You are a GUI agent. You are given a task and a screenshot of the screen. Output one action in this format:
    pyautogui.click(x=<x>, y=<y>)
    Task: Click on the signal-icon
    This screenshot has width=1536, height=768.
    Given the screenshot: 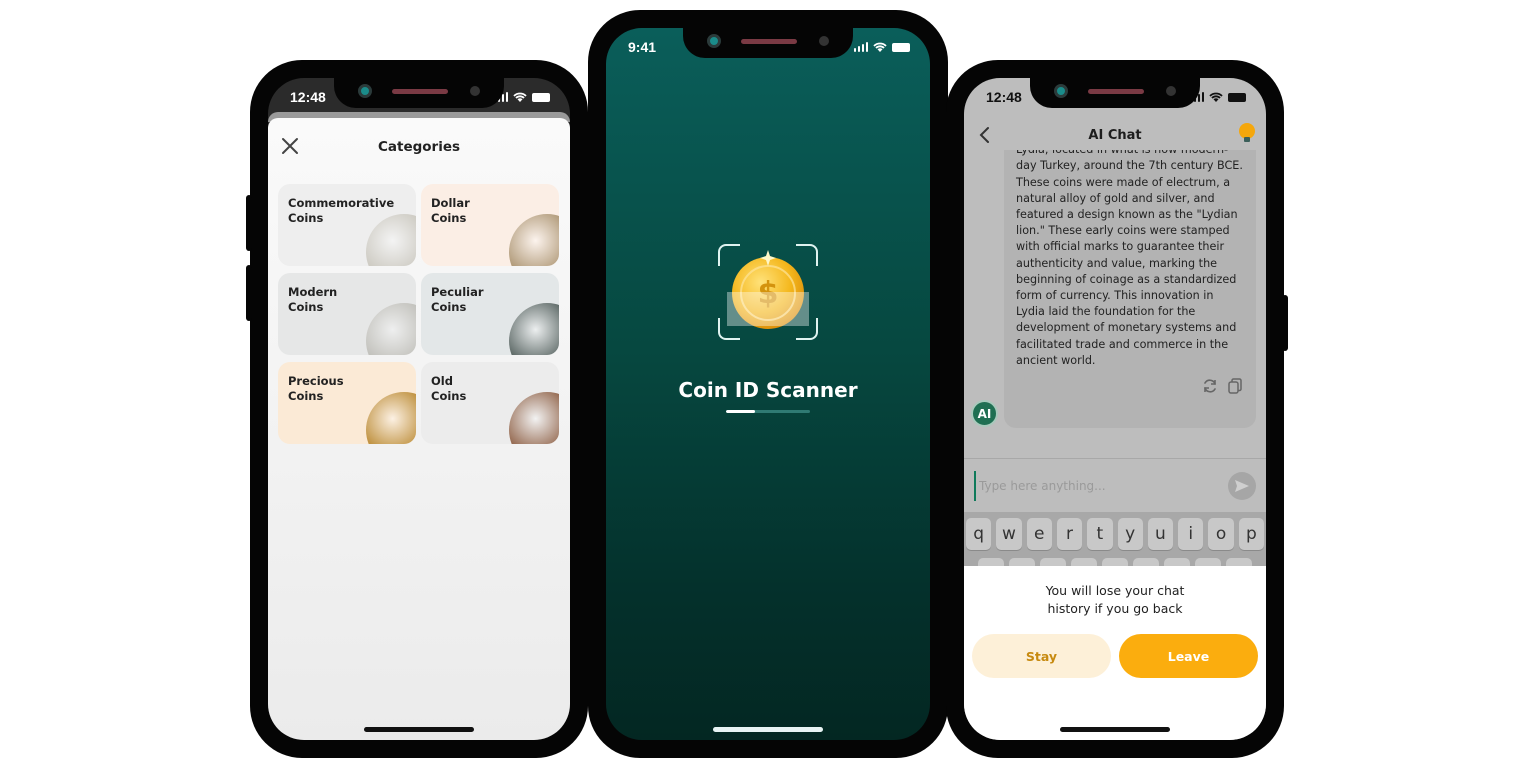 What is the action you would take?
    pyautogui.click(x=860, y=47)
    